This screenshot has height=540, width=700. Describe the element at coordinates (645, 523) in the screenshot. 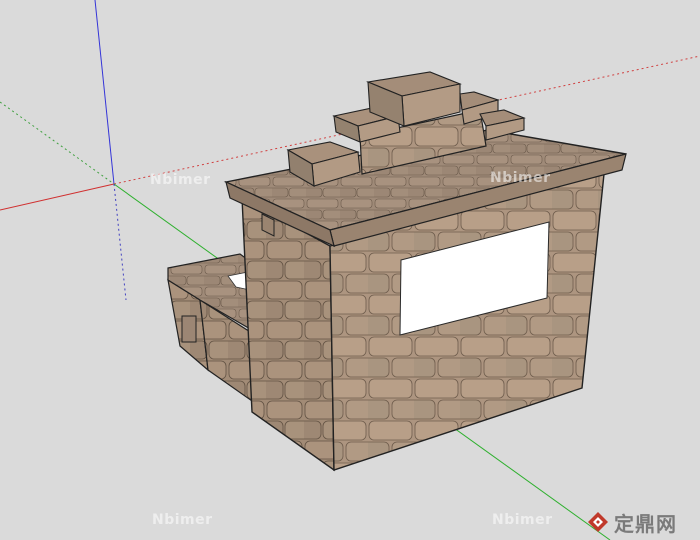

I see `logo-text: 定鼎网` at that location.